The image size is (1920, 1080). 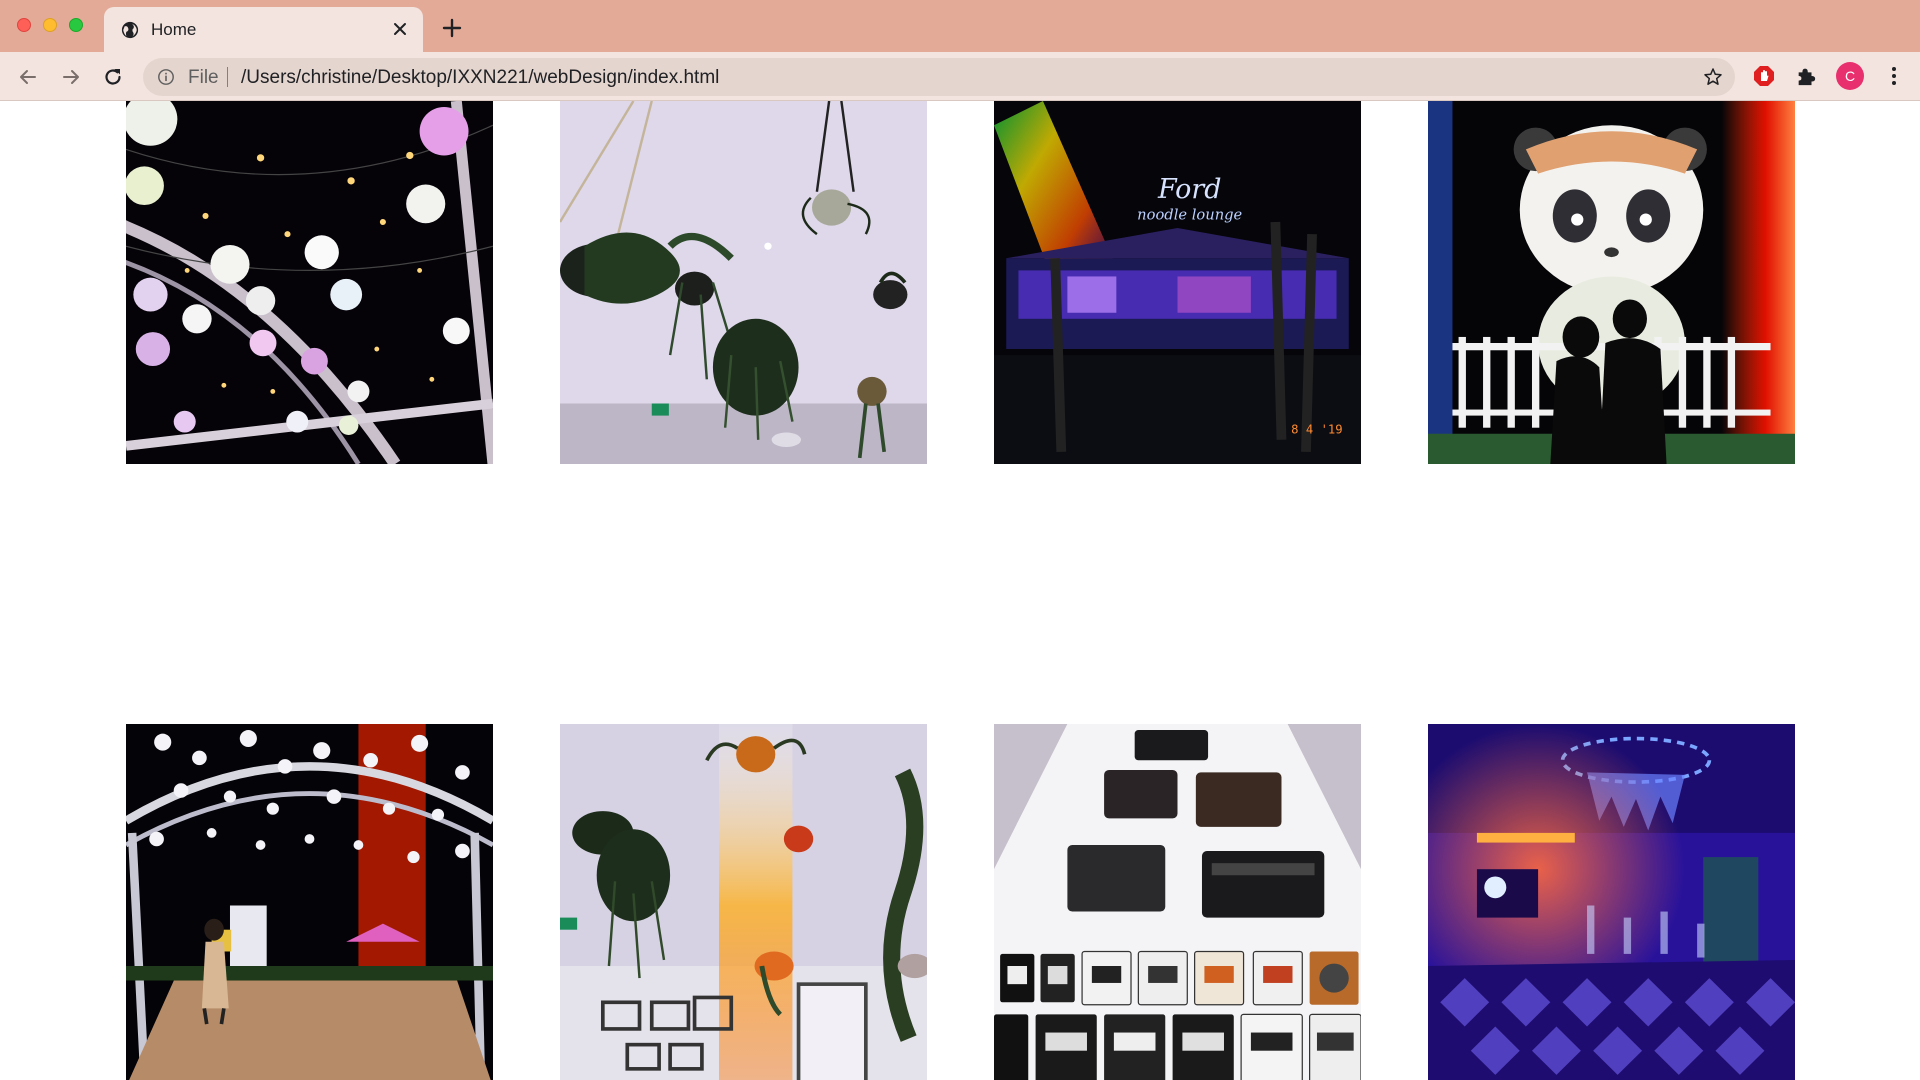 I want to click on gallery-photo-purple-room, so click(x=1611, y=902).